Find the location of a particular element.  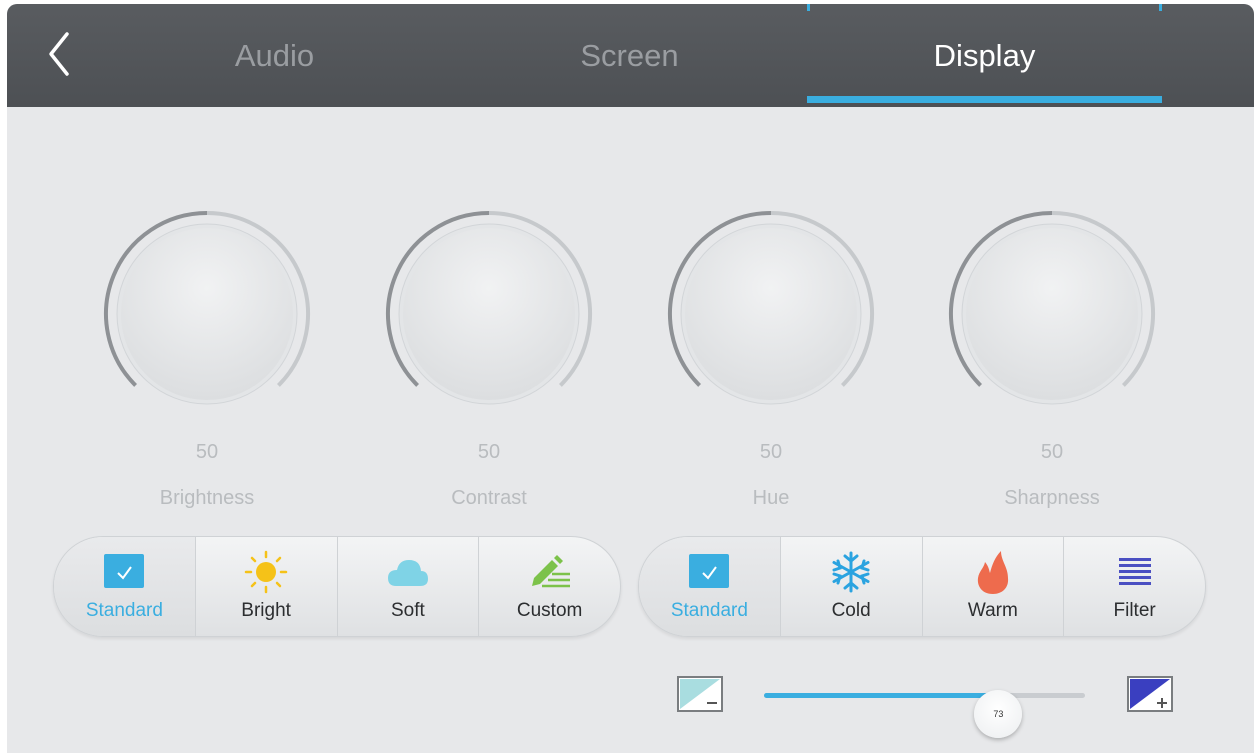

brightness-label: Brightness is located at coordinates (207, 498).